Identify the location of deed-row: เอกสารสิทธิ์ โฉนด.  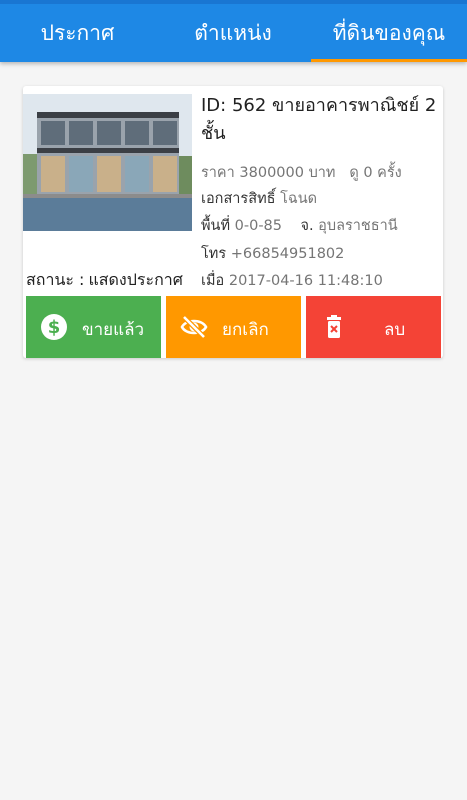
(259, 198).